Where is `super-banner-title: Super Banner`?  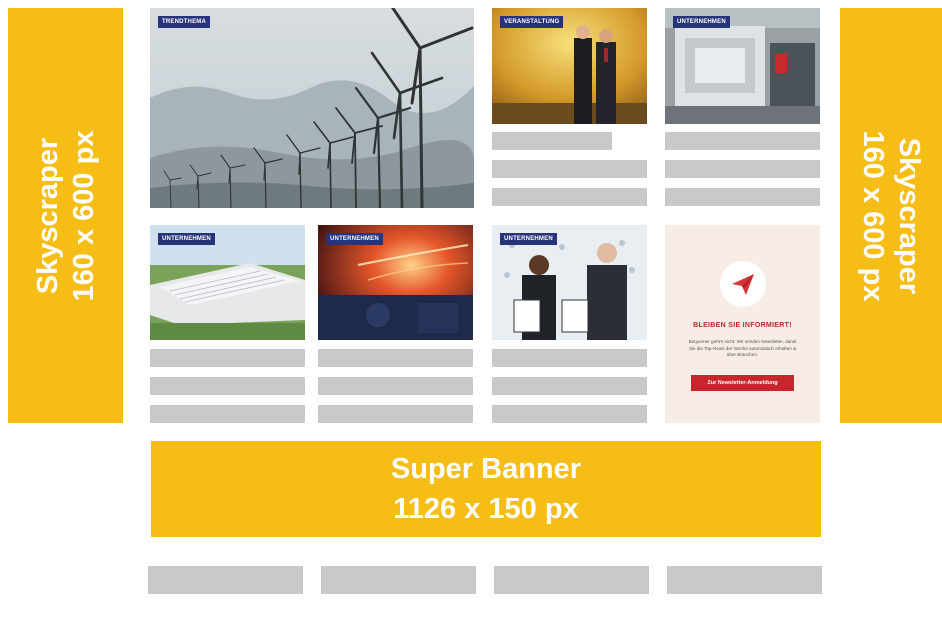
super-banner-title: Super Banner is located at coordinates (486, 469).